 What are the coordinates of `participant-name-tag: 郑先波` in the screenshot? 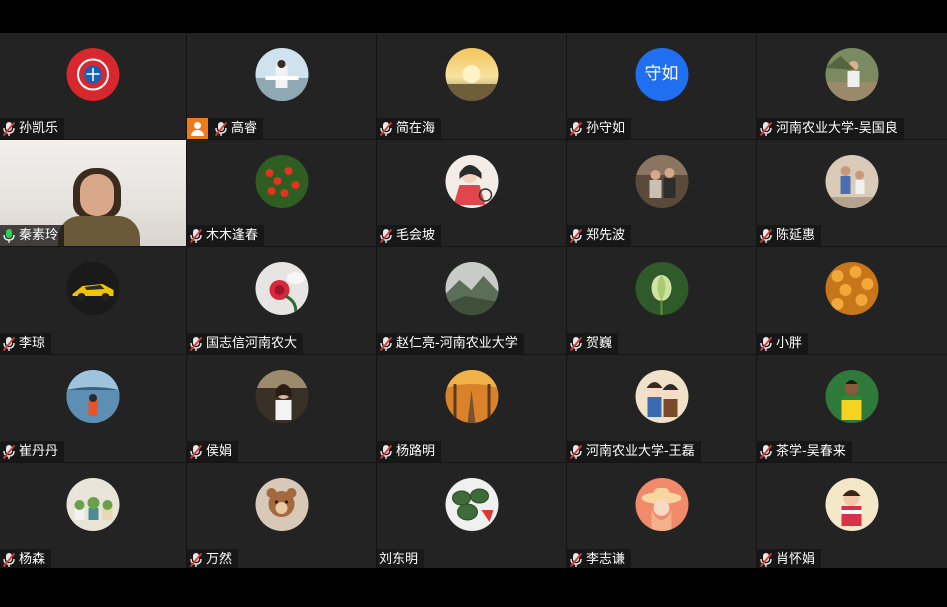 It's located at (599, 235).